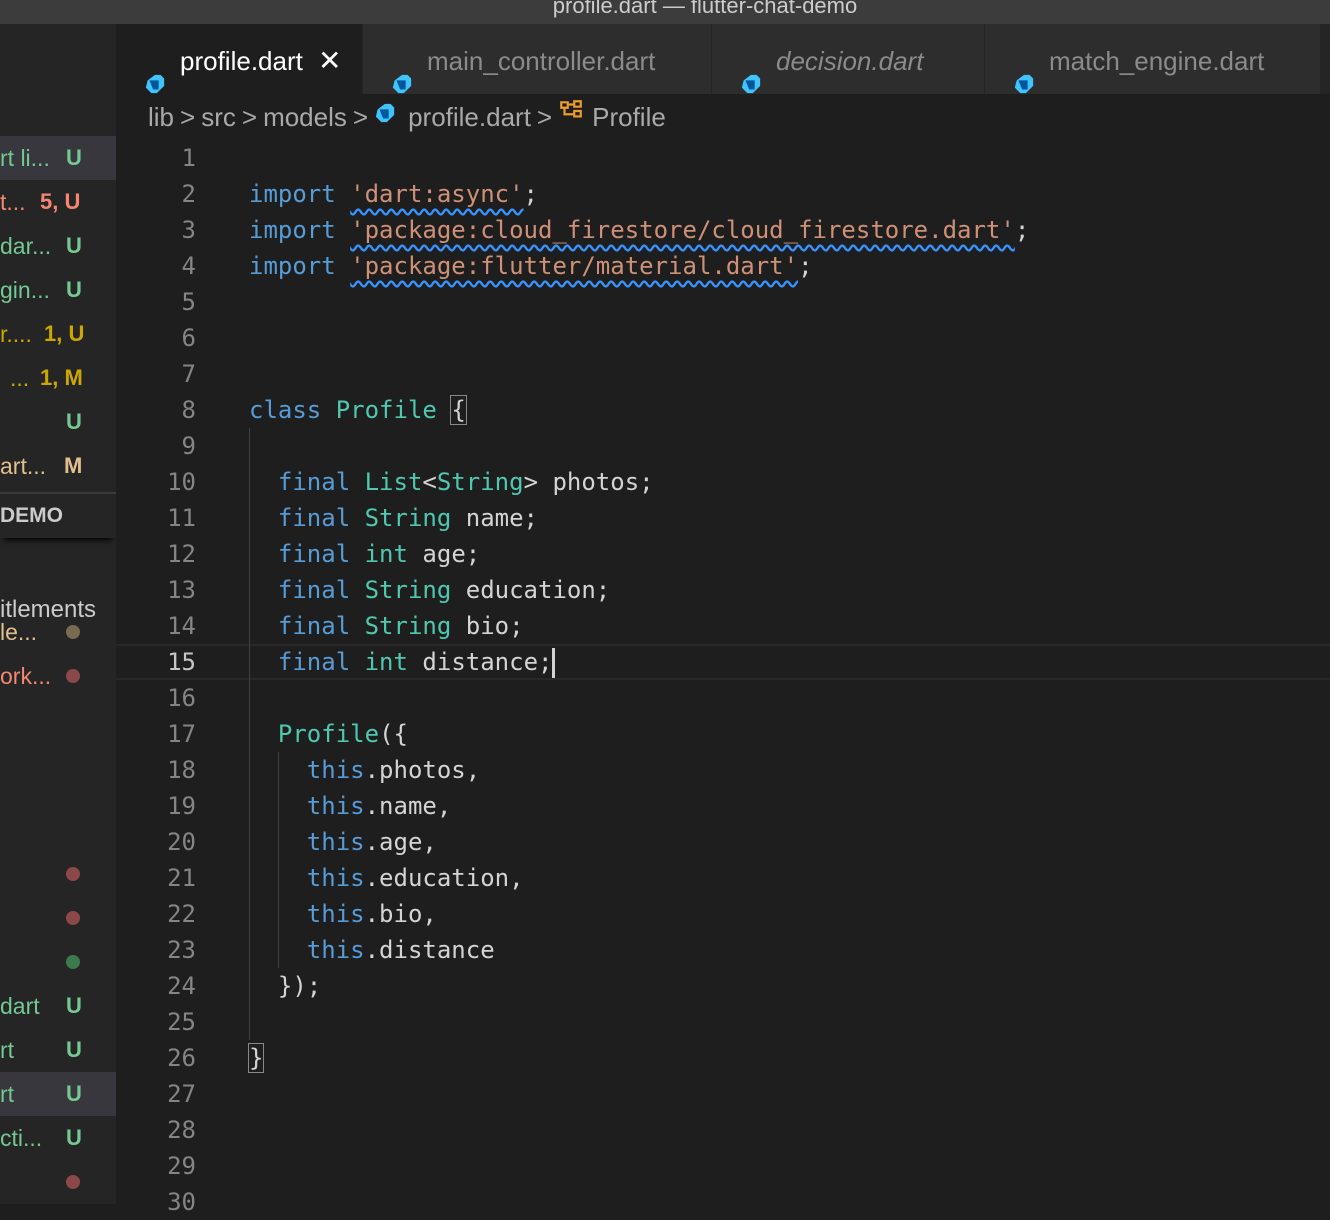 This screenshot has height=1220, width=1330. I want to click on line-number: 7, so click(188, 374).